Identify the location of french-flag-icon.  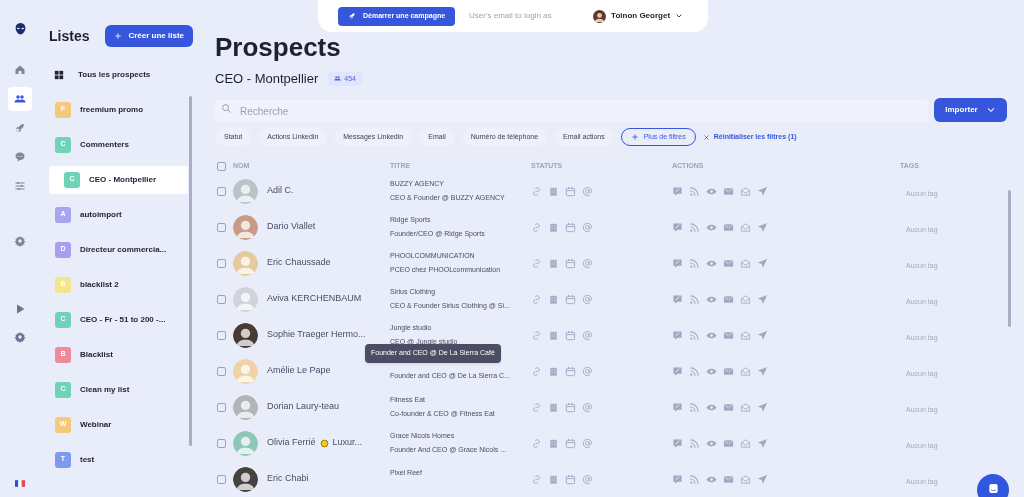
(20, 483).